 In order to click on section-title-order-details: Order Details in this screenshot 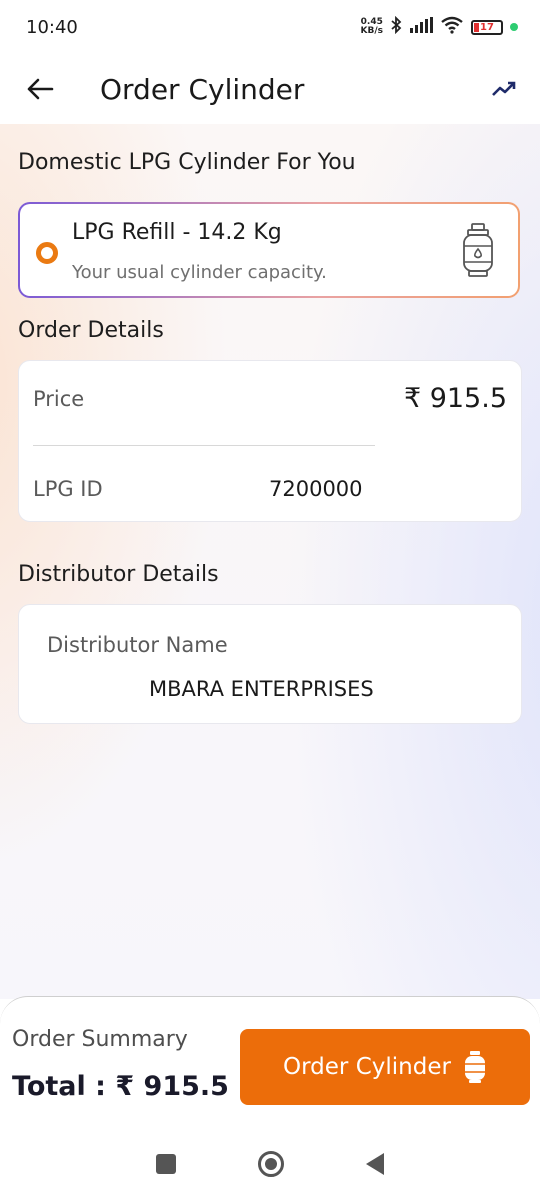, I will do `click(91, 330)`.